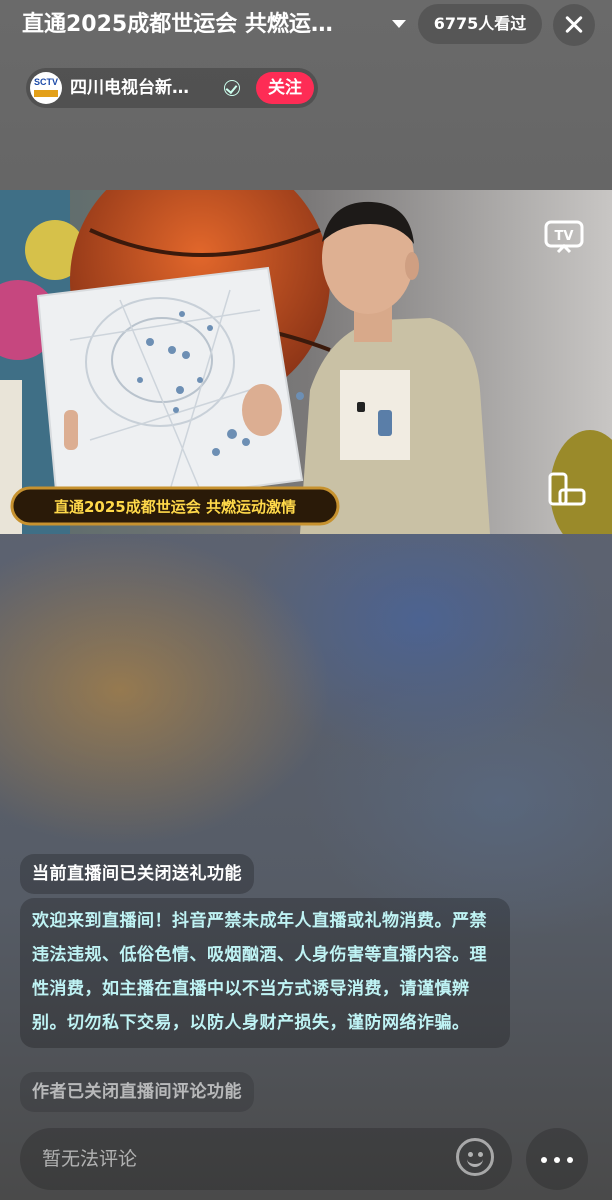 The image size is (612, 1200). What do you see at coordinates (45, 82) in the screenshot?
I see `avatar-logo-text: SCTV` at bounding box center [45, 82].